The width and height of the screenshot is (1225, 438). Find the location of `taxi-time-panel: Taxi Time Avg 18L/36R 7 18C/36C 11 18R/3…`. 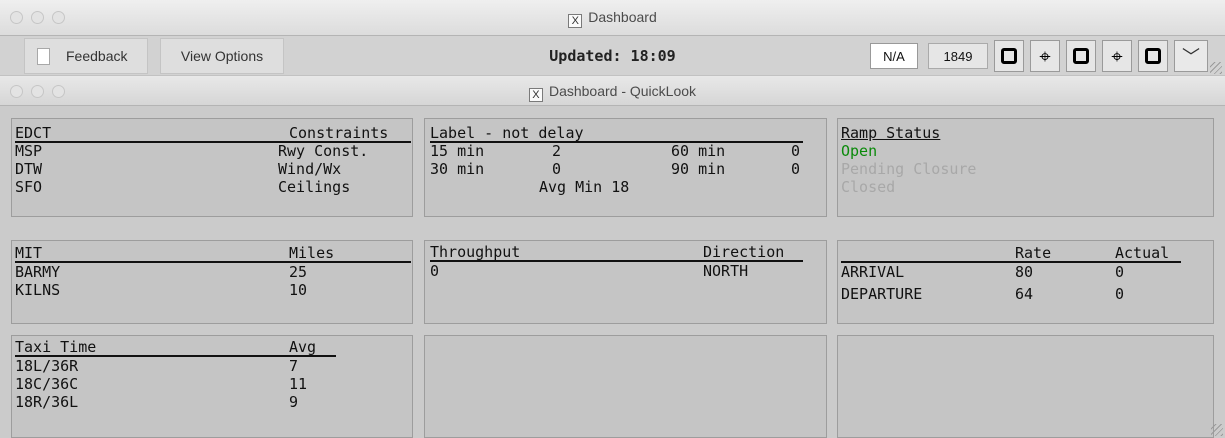

taxi-time-panel: Taxi Time Avg 18L/36R 7 18C/36C 11 18R/3… is located at coordinates (212, 386).